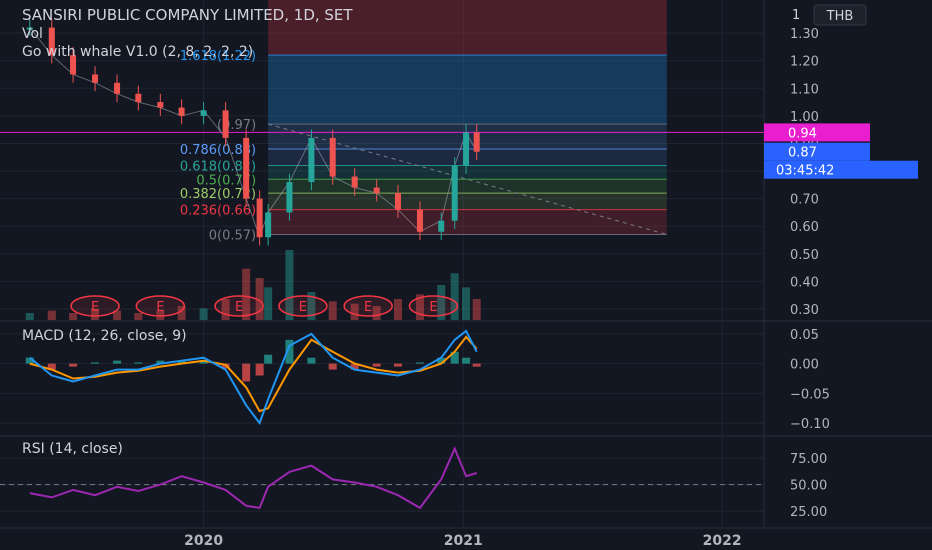  I want to click on top-axis-tick: 1, so click(796, 15).